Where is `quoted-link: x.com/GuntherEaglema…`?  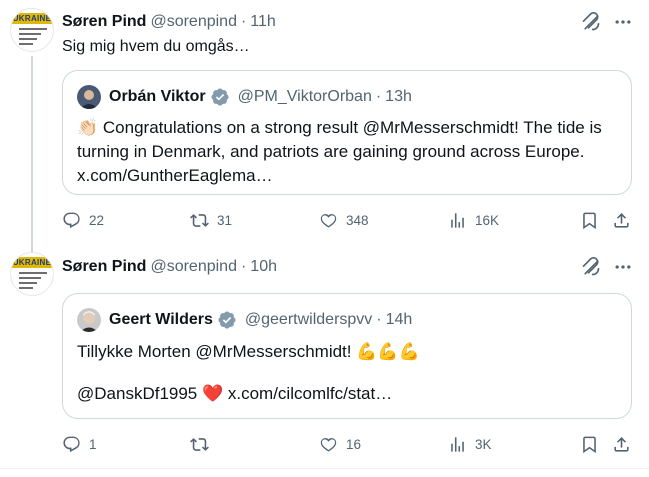
quoted-link: x.com/GuntherEaglema… is located at coordinates (348, 176).